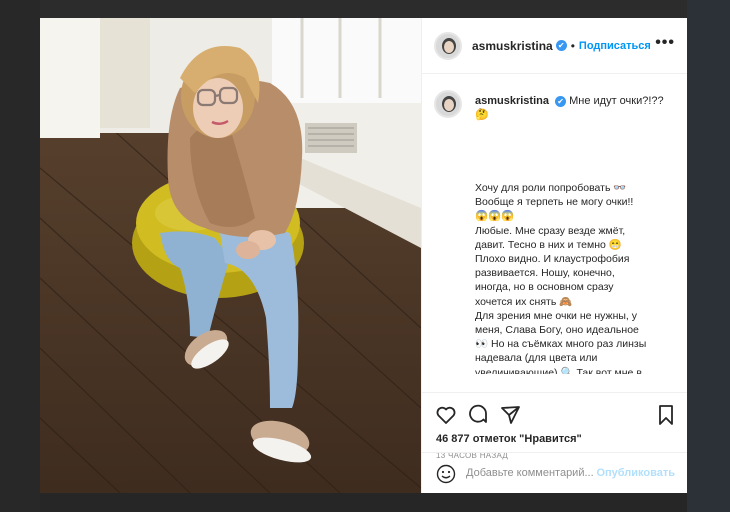  What do you see at coordinates (554, 46) in the screenshot?
I see `post-header: asmuskristina ✔ • Подписаться •••` at bounding box center [554, 46].